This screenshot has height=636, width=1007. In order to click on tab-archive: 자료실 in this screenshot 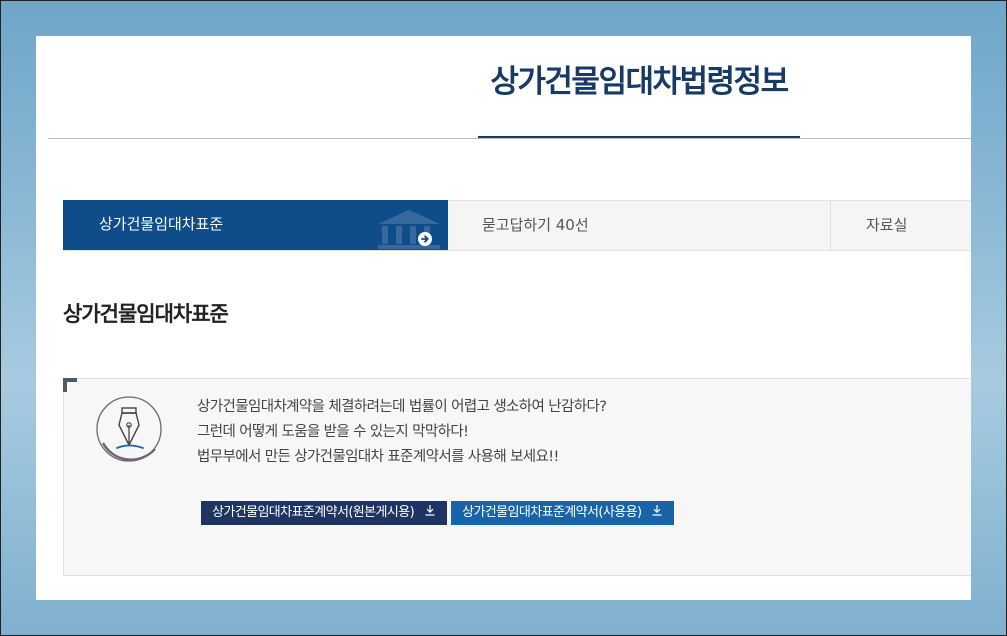, I will do `click(900, 225)`.